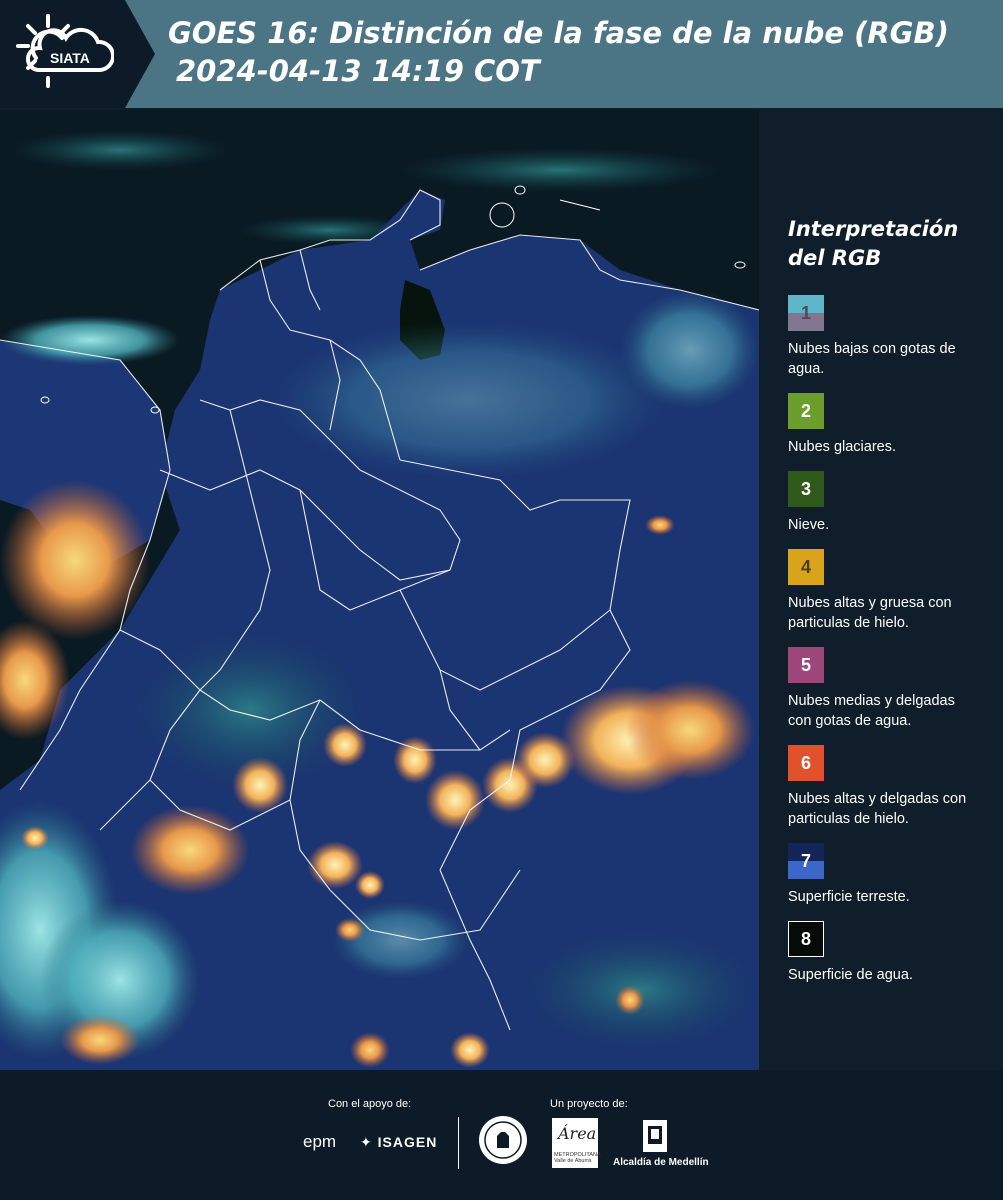 Image resolution: width=1003 pixels, height=1200 pixels. What do you see at coordinates (140, 54) in the screenshot?
I see `logo-arrow` at bounding box center [140, 54].